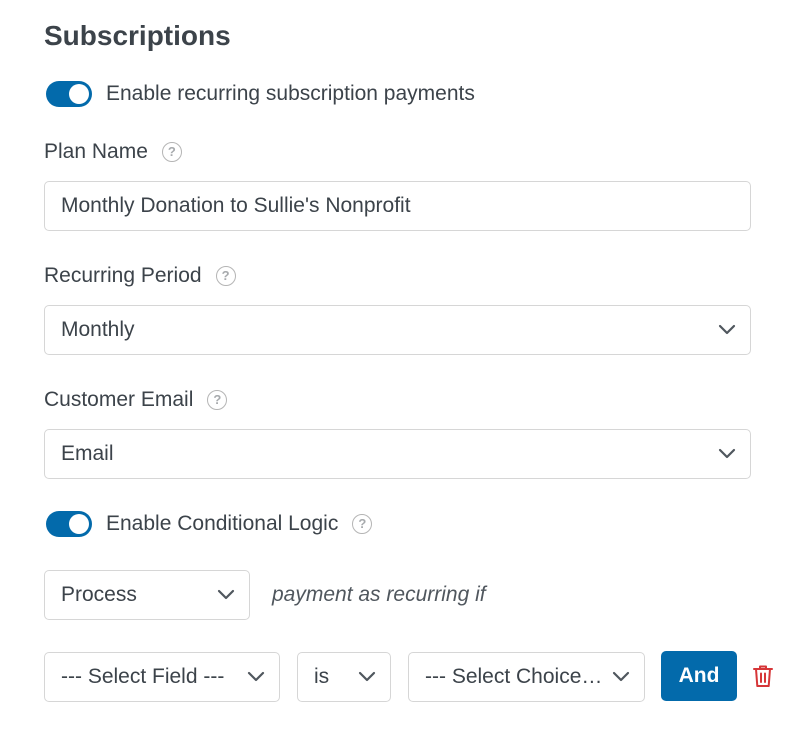  Describe the element at coordinates (99, 594) in the screenshot. I see `conditional-action-value: Process` at that location.